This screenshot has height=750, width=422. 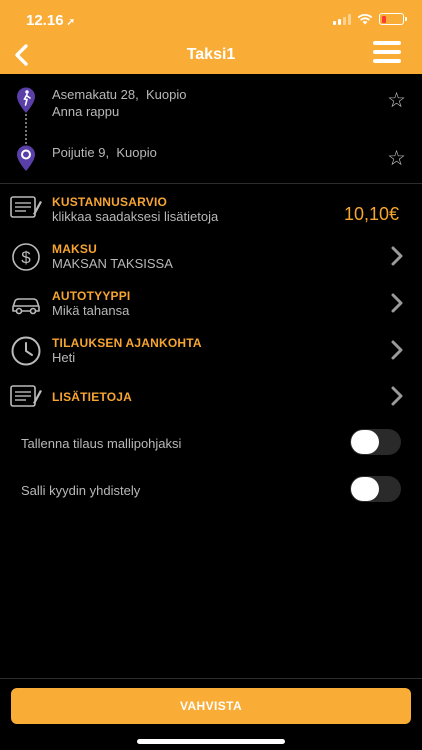 What do you see at coordinates (26, 129) in the screenshot?
I see `route-connector` at bounding box center [26, 129].